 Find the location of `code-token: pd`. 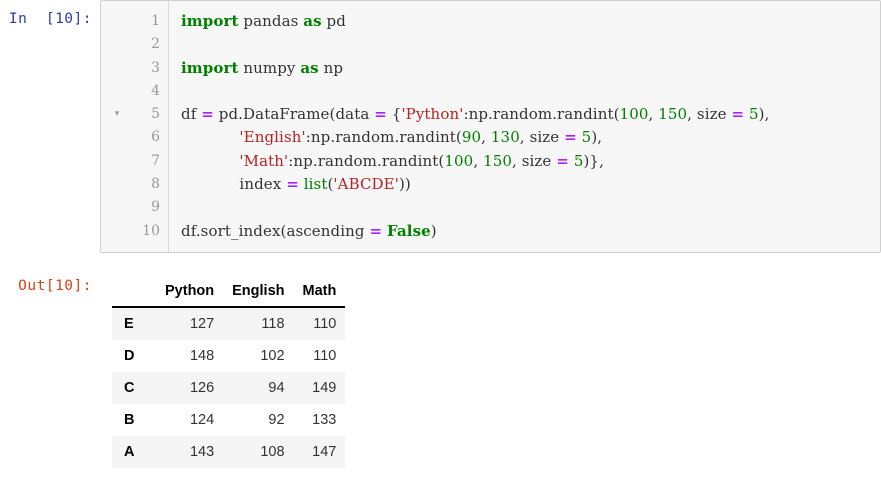

code-token: pd is located at coordinates (333, 21).